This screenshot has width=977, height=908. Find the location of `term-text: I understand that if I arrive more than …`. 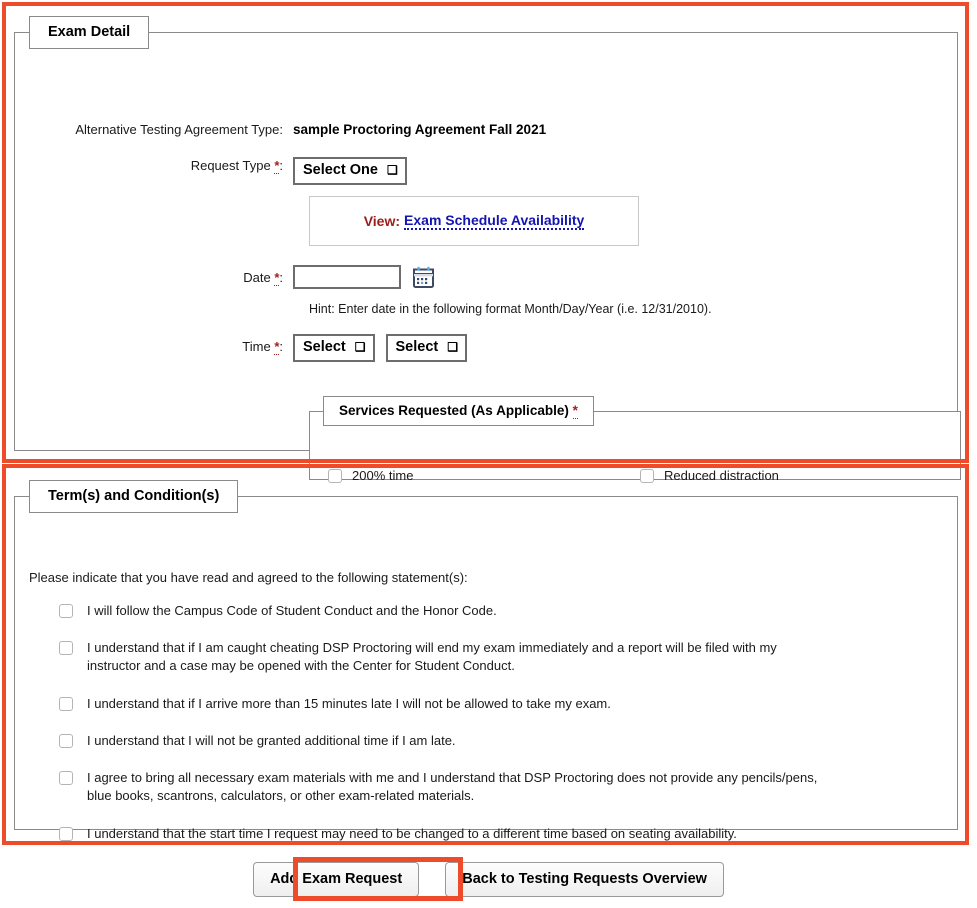

term-text: I understand that if I arrive more than … is located at coordinates (349, 703).